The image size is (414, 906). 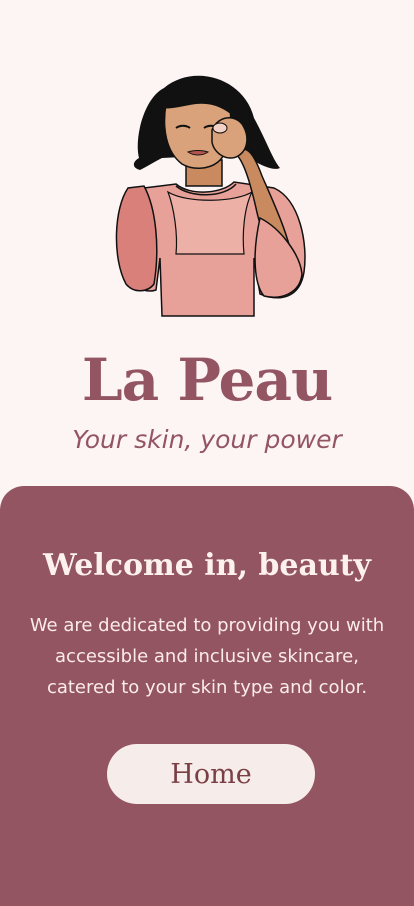 I want to click on welcome-heading: Welcome in, beauty, so click(x=207, y=565).